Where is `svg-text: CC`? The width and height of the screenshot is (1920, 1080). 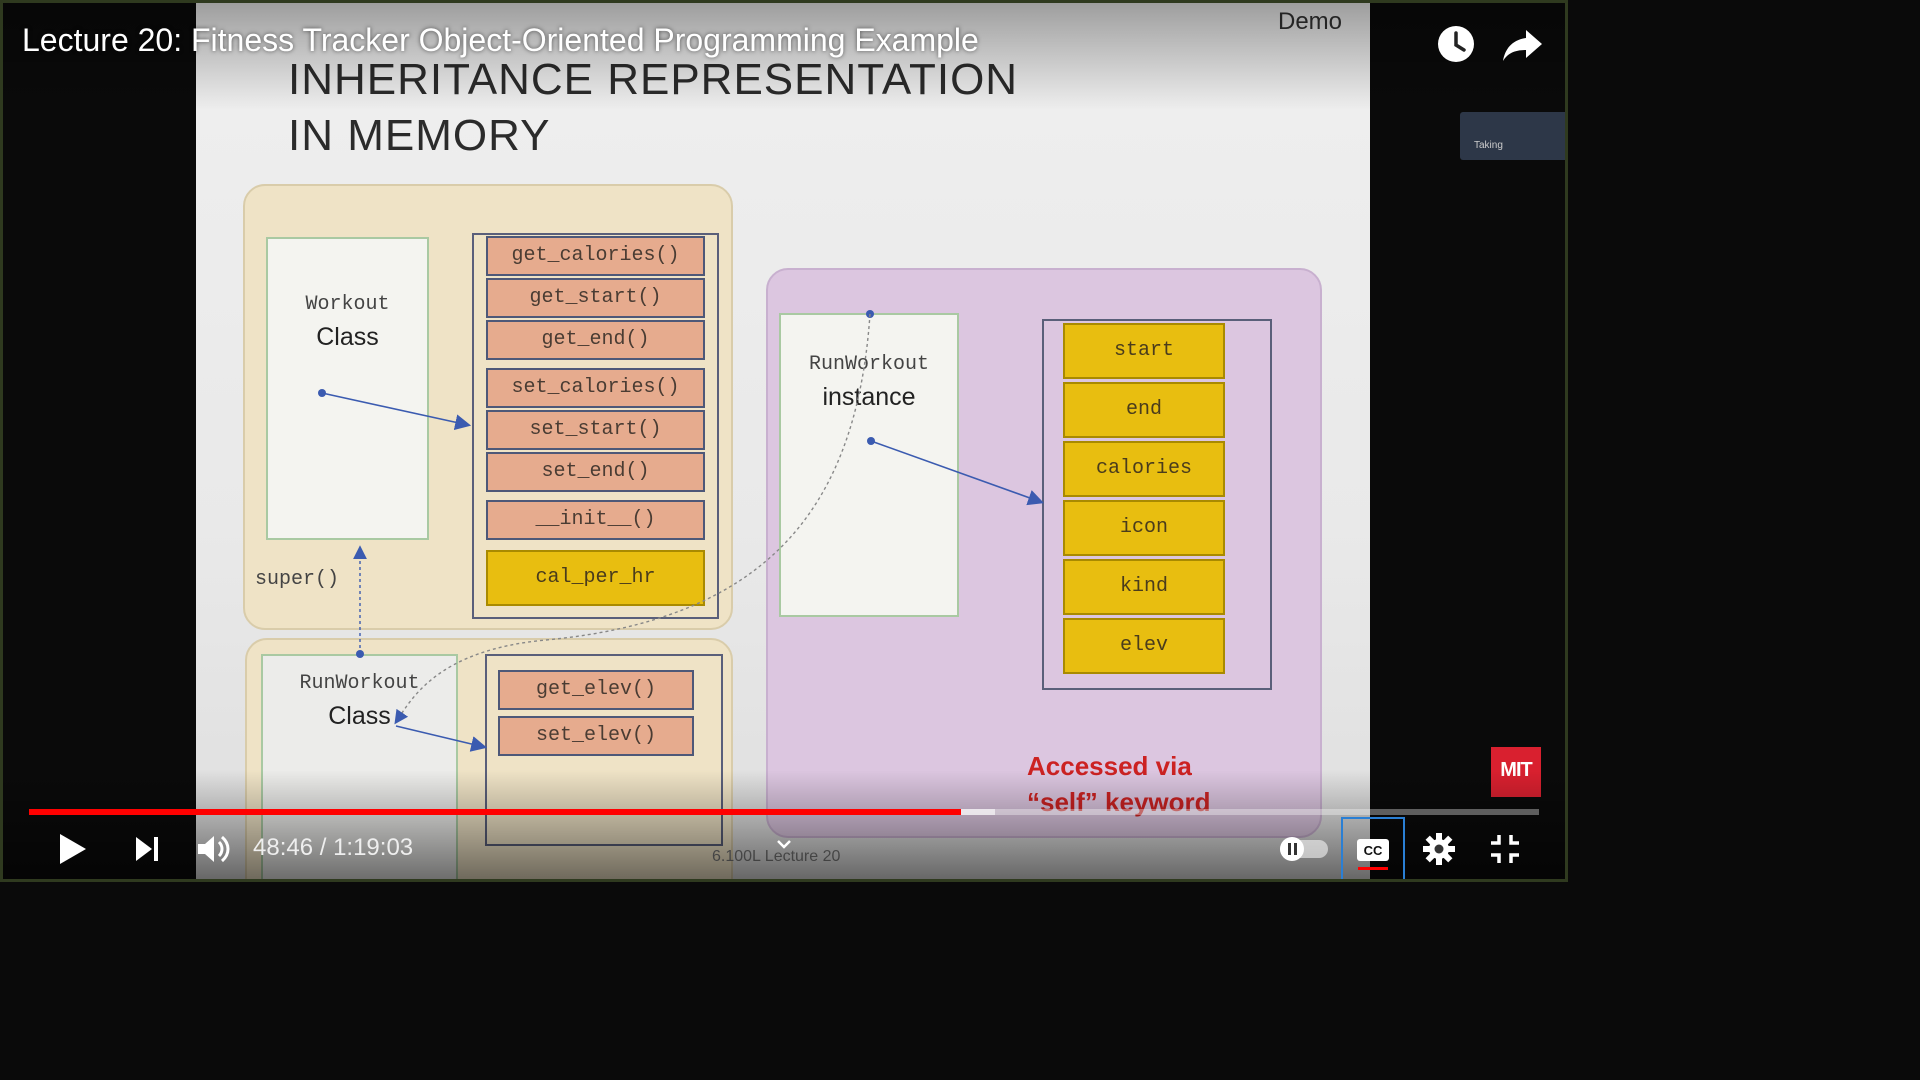 svg-text: CC is located at coordinates (1373, 850).